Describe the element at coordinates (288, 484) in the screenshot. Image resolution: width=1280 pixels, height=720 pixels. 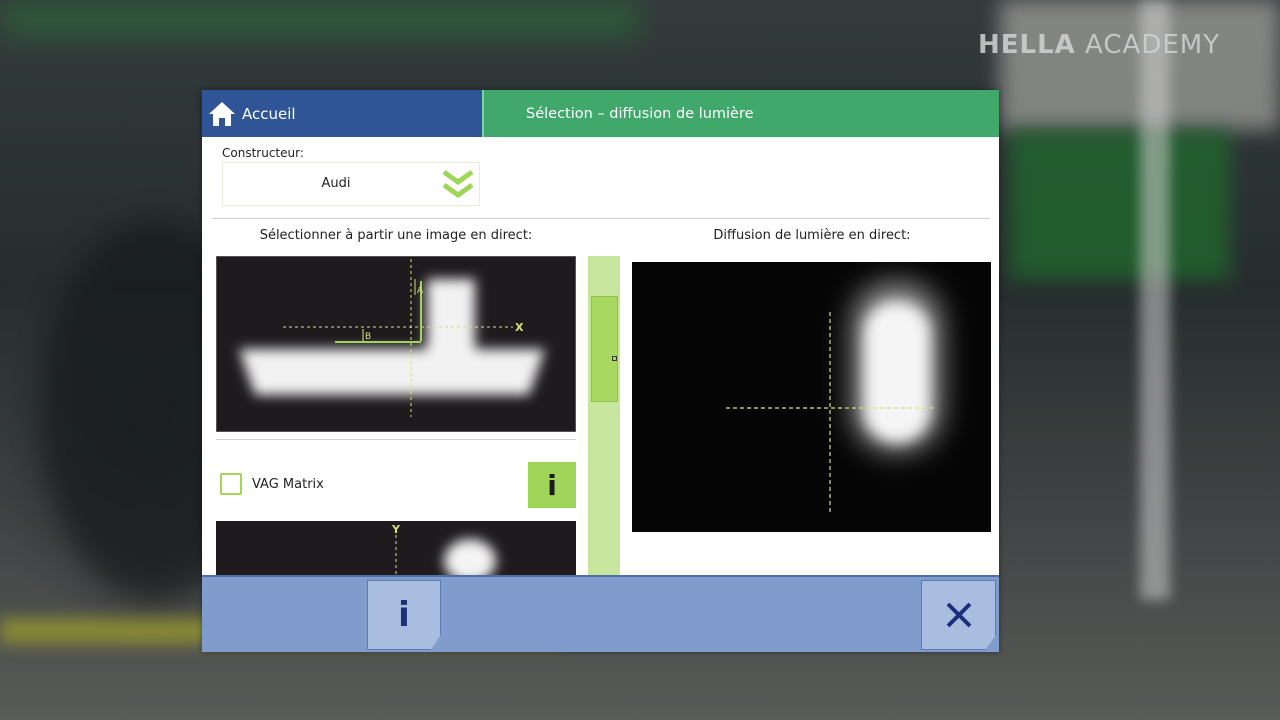
I see `vag-matrix-label: VAG Matrix` at that location.